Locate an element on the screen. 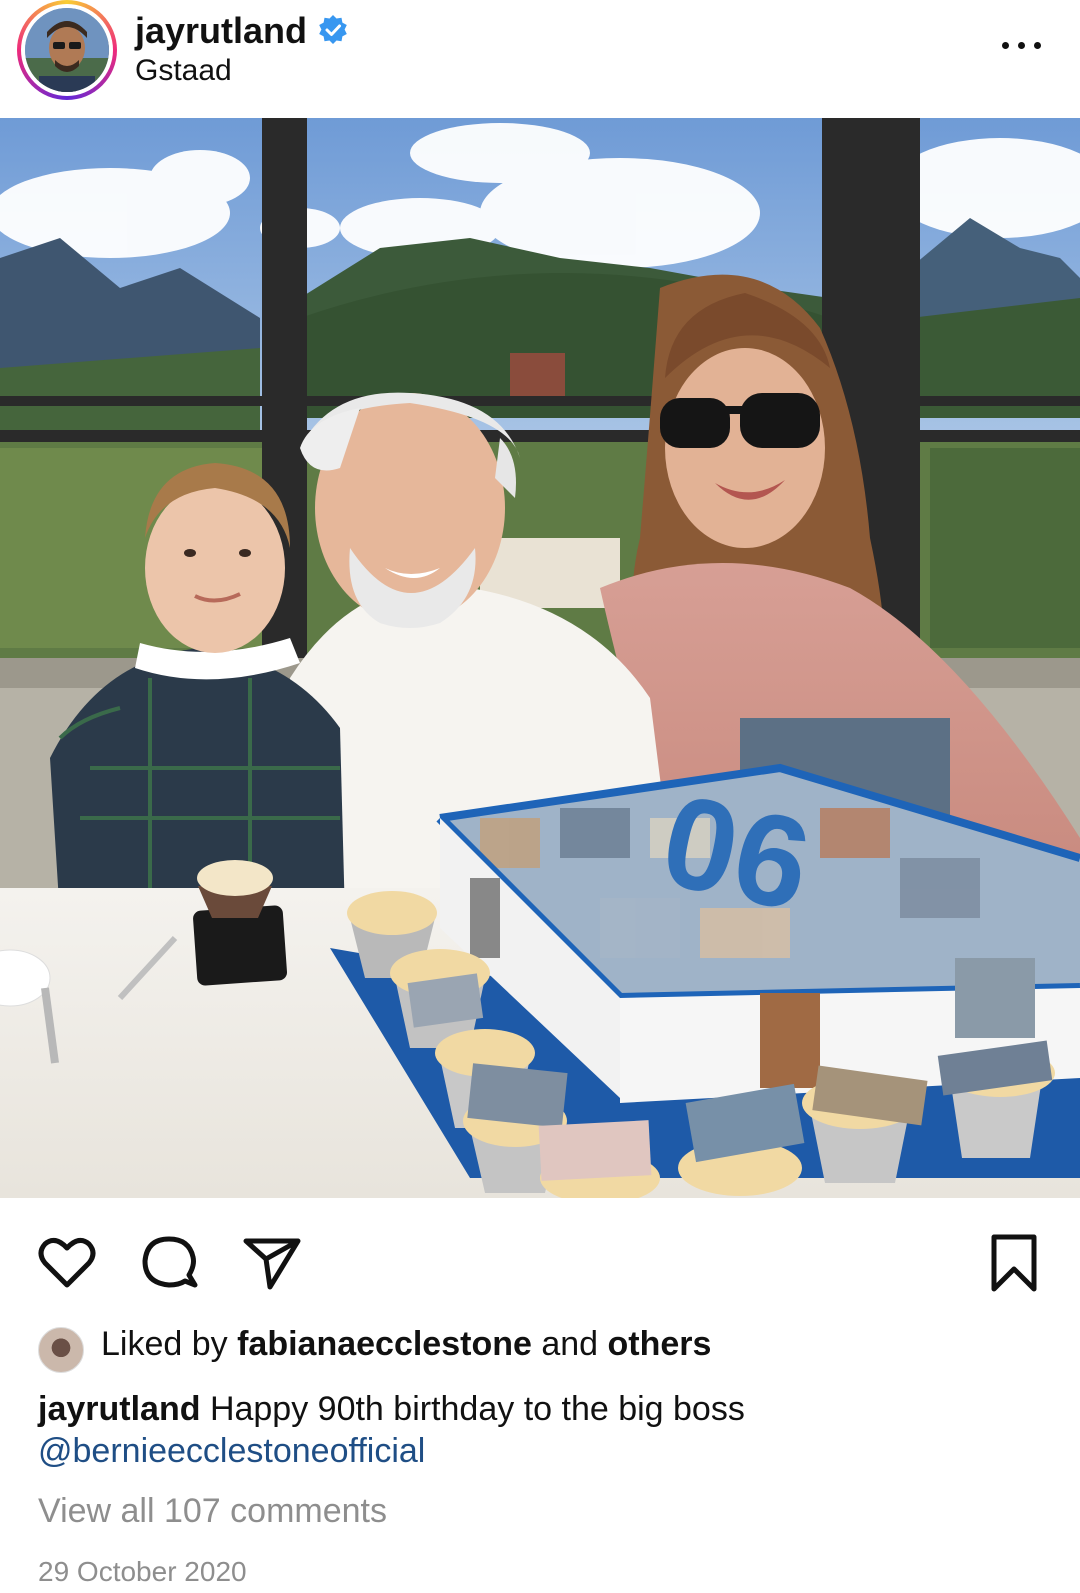 Image resolution: width=1080 pixels, height=1593 pixels. cake-number: 06 is located at coordinates (736, 852).